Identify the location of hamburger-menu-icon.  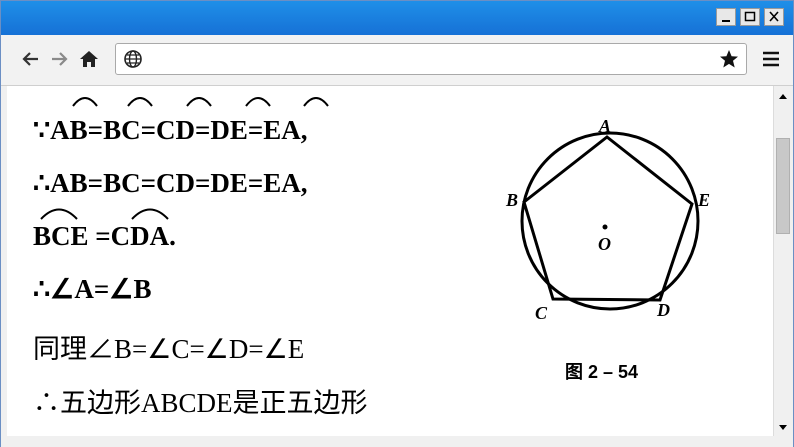
(771, 59).